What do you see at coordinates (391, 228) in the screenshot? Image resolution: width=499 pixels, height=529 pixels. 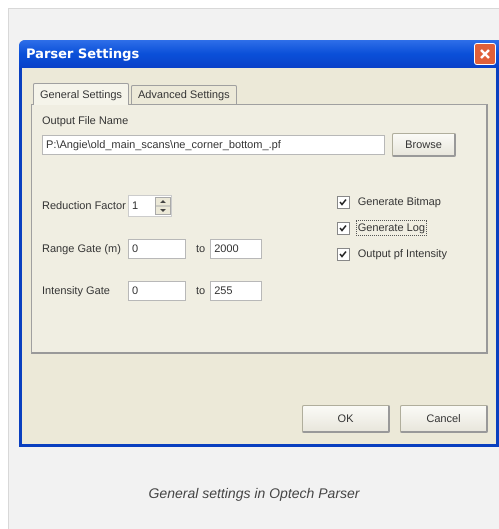 I see `checkbox-label: Generate Log` at bounding box center [391, 228].